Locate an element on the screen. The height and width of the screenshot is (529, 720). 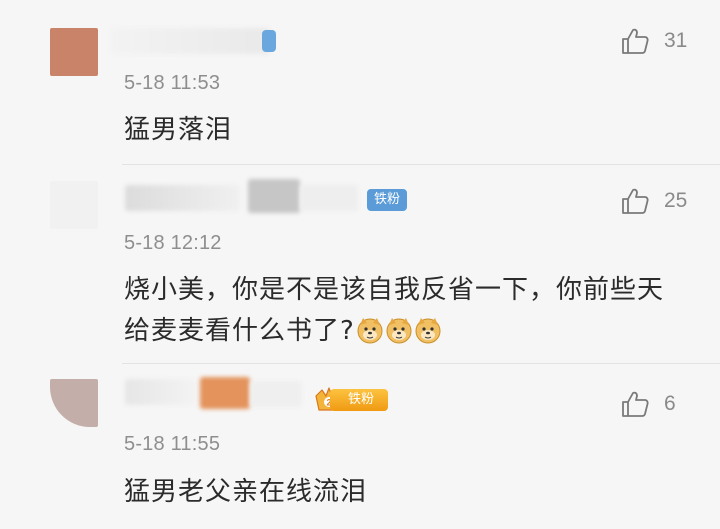
fans-badge-label: 铁粉 is located at coordinates (360, 399).